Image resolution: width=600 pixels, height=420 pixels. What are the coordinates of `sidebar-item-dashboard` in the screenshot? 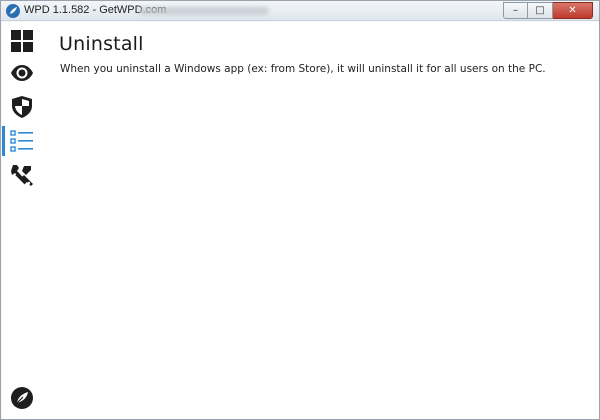 It's located at (22, 41).